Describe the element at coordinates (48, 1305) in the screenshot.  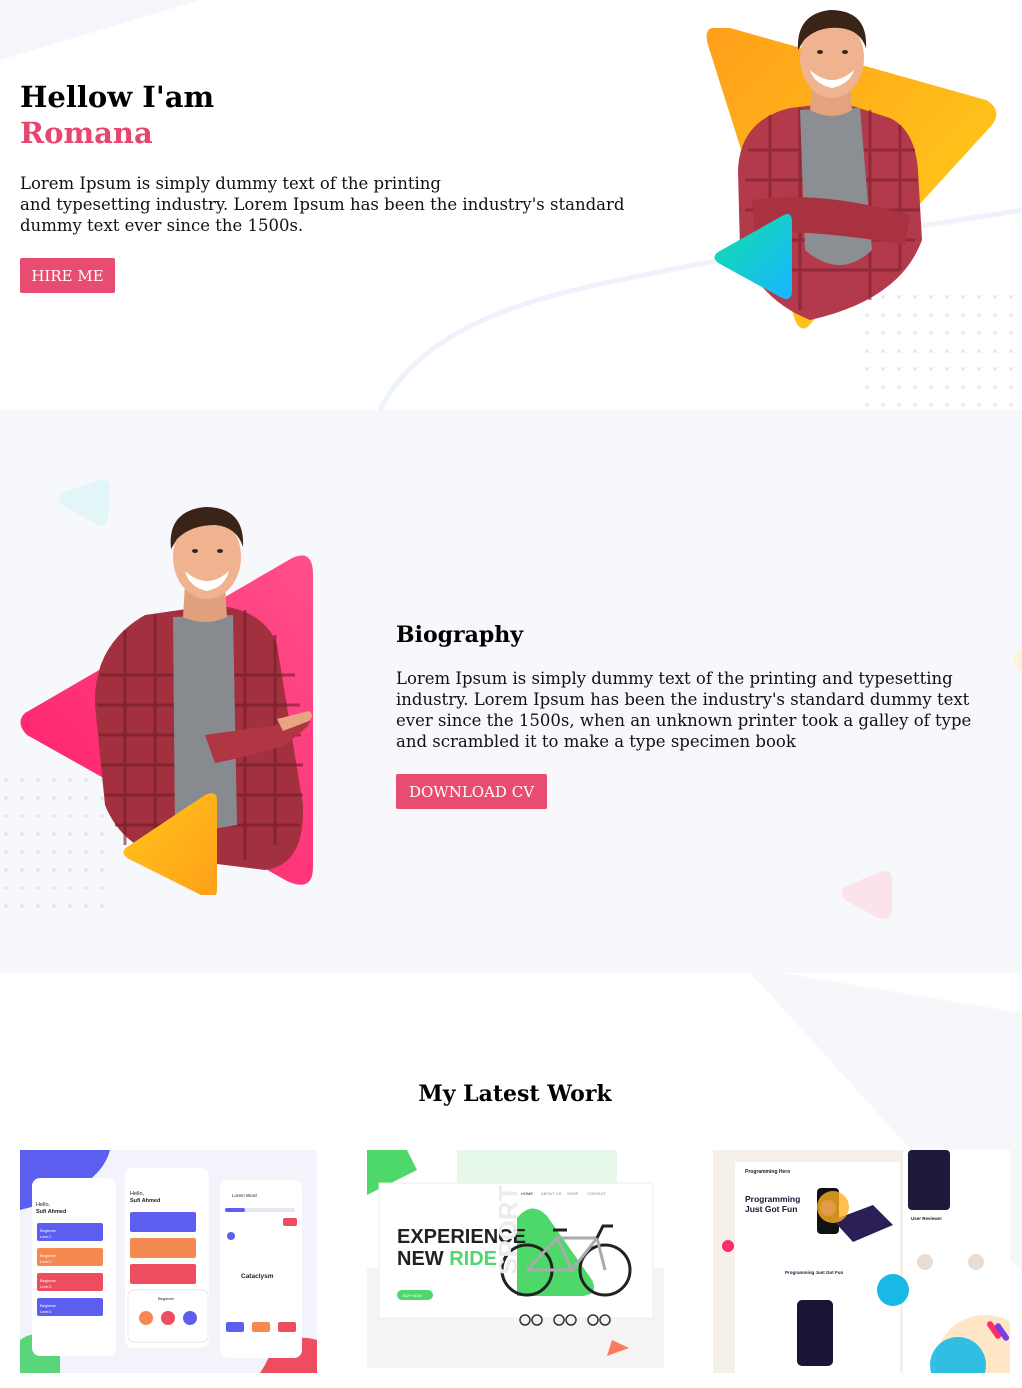
I see `app-level-label-4: Beginner` at that location.